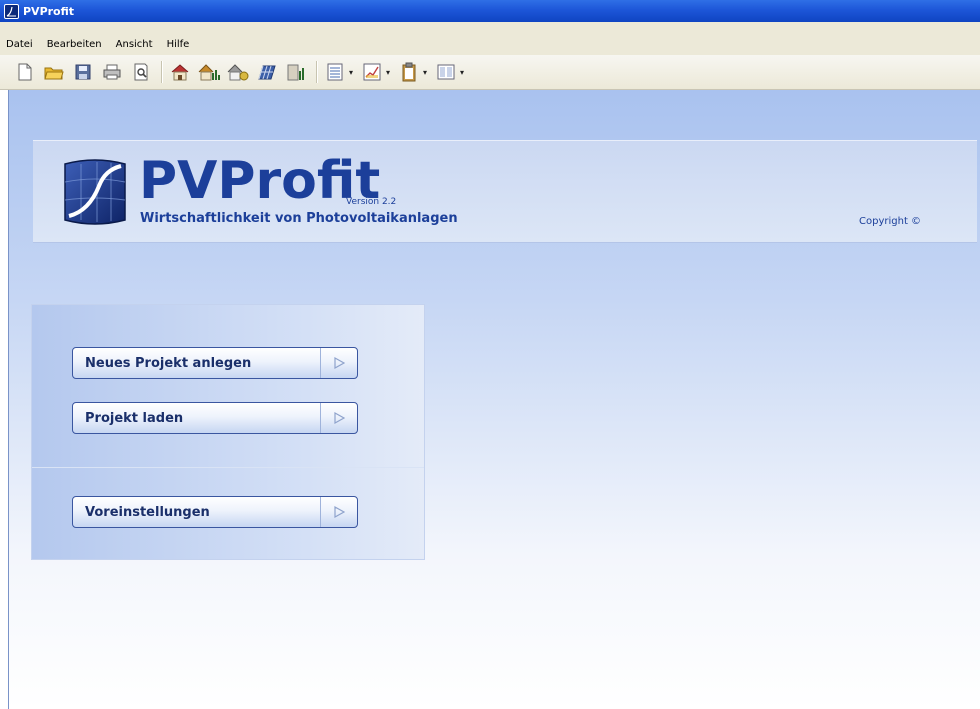  I want to click on menu-datei: Datei, so click(19, 44).